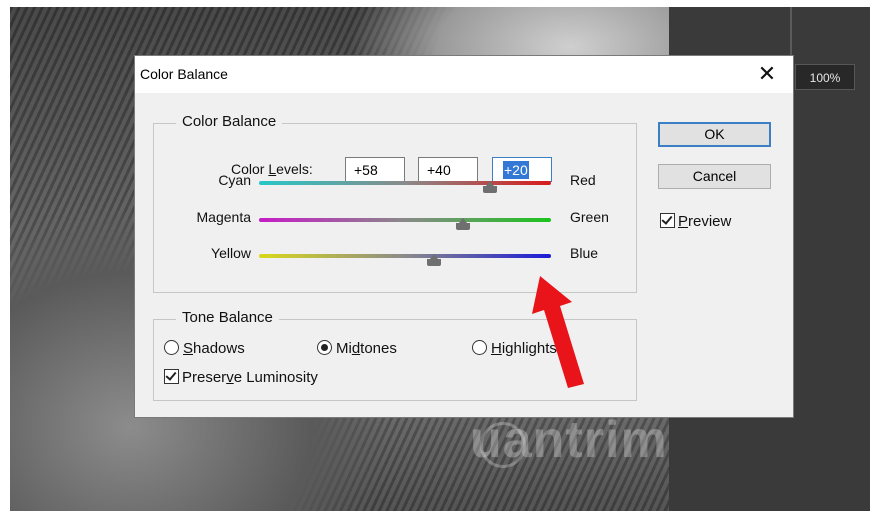  Describe the element at coordinates (516, 170) in the screenshot. I see `level-input-selected-text: +20` at that location.